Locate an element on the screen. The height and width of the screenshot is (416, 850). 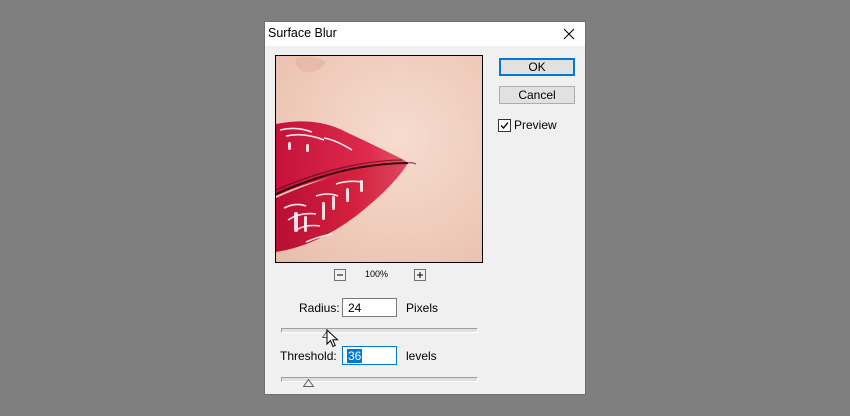
checkmark-icon is located at coordinates (504, 125).